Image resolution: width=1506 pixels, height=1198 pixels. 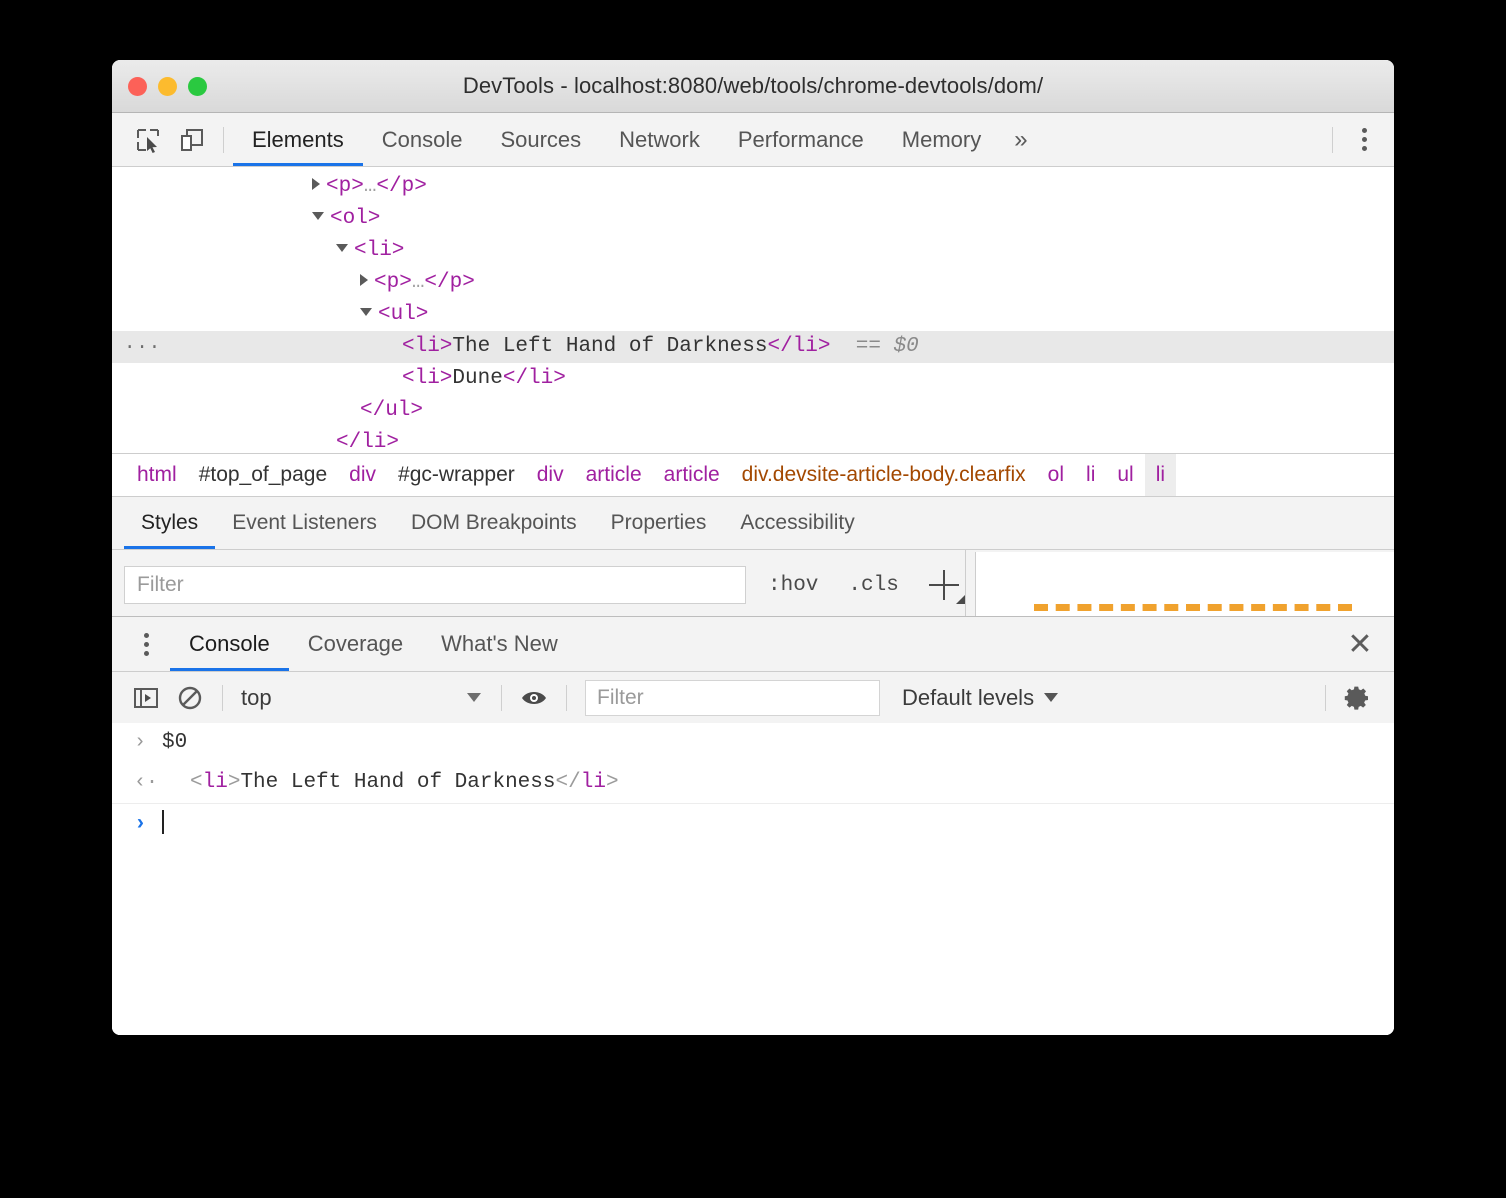 I want to click on tab-elements: Elements, so click(x=298, y=139).